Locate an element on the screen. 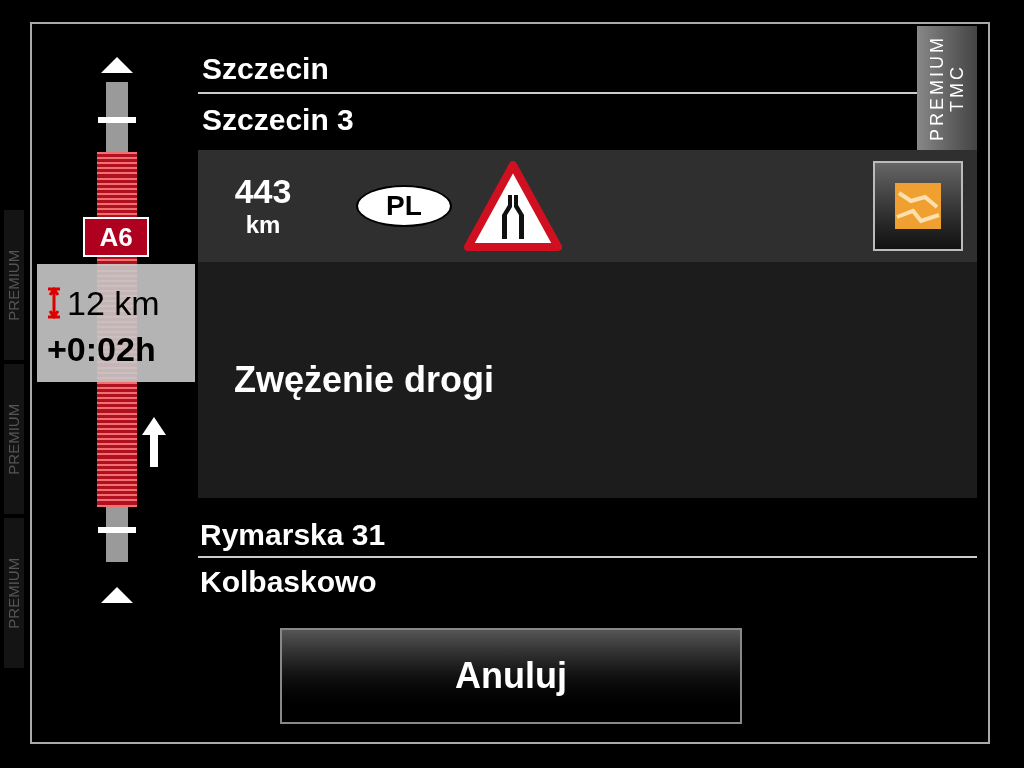 This screenshot has height=768, width=1024. event-description: Zwężenie drogi is located at coordinates (364, 380).